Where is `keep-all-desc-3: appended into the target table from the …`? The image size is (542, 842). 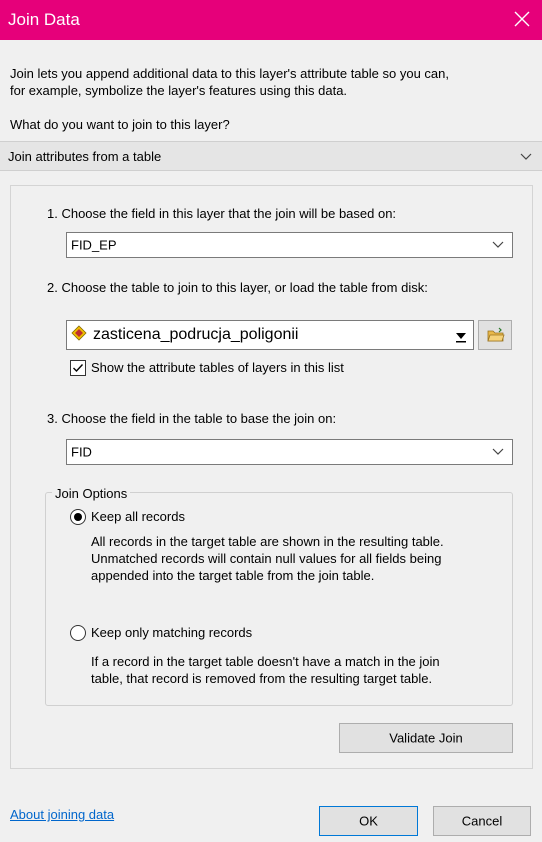
keep-all-desc-3: appended into the target table from the … is located at coordinates (233, 575).